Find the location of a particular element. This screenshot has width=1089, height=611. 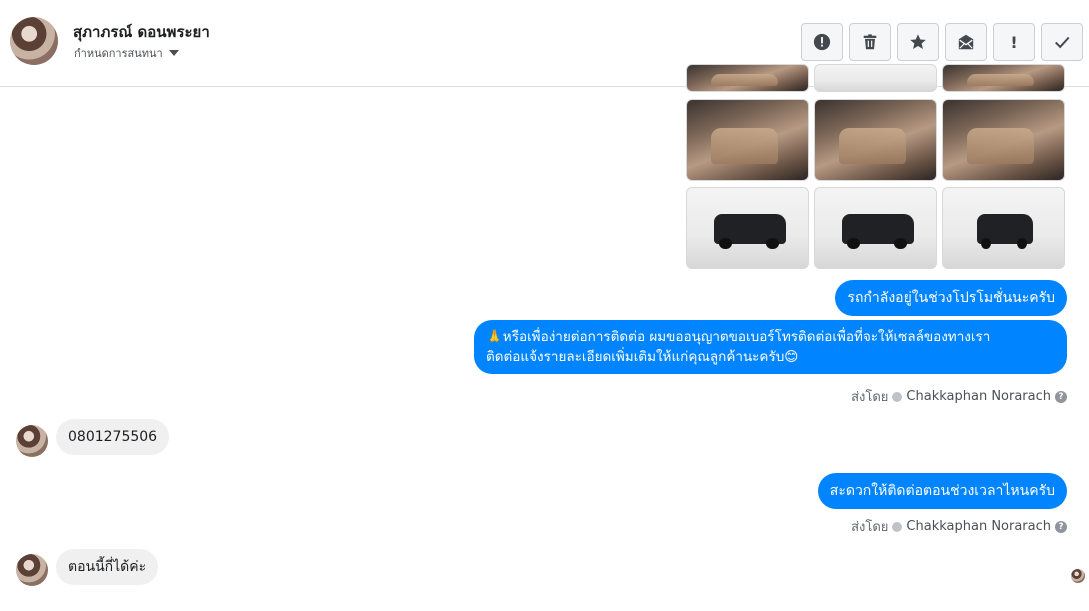

delete-button is located at coordinates (870, 42).